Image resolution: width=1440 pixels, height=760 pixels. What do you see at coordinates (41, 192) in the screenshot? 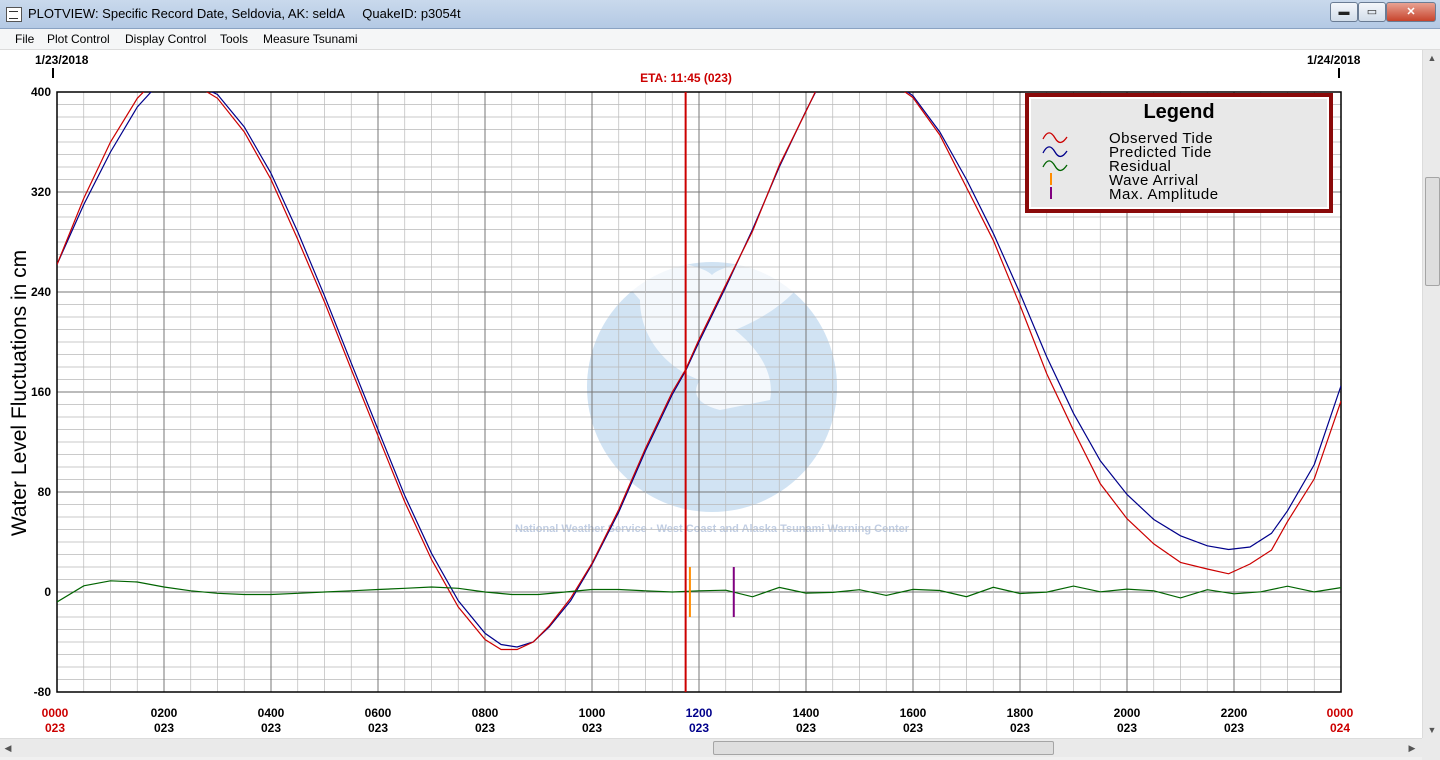
I see `y-tick-label: 320` at bounding box center [41, 192].